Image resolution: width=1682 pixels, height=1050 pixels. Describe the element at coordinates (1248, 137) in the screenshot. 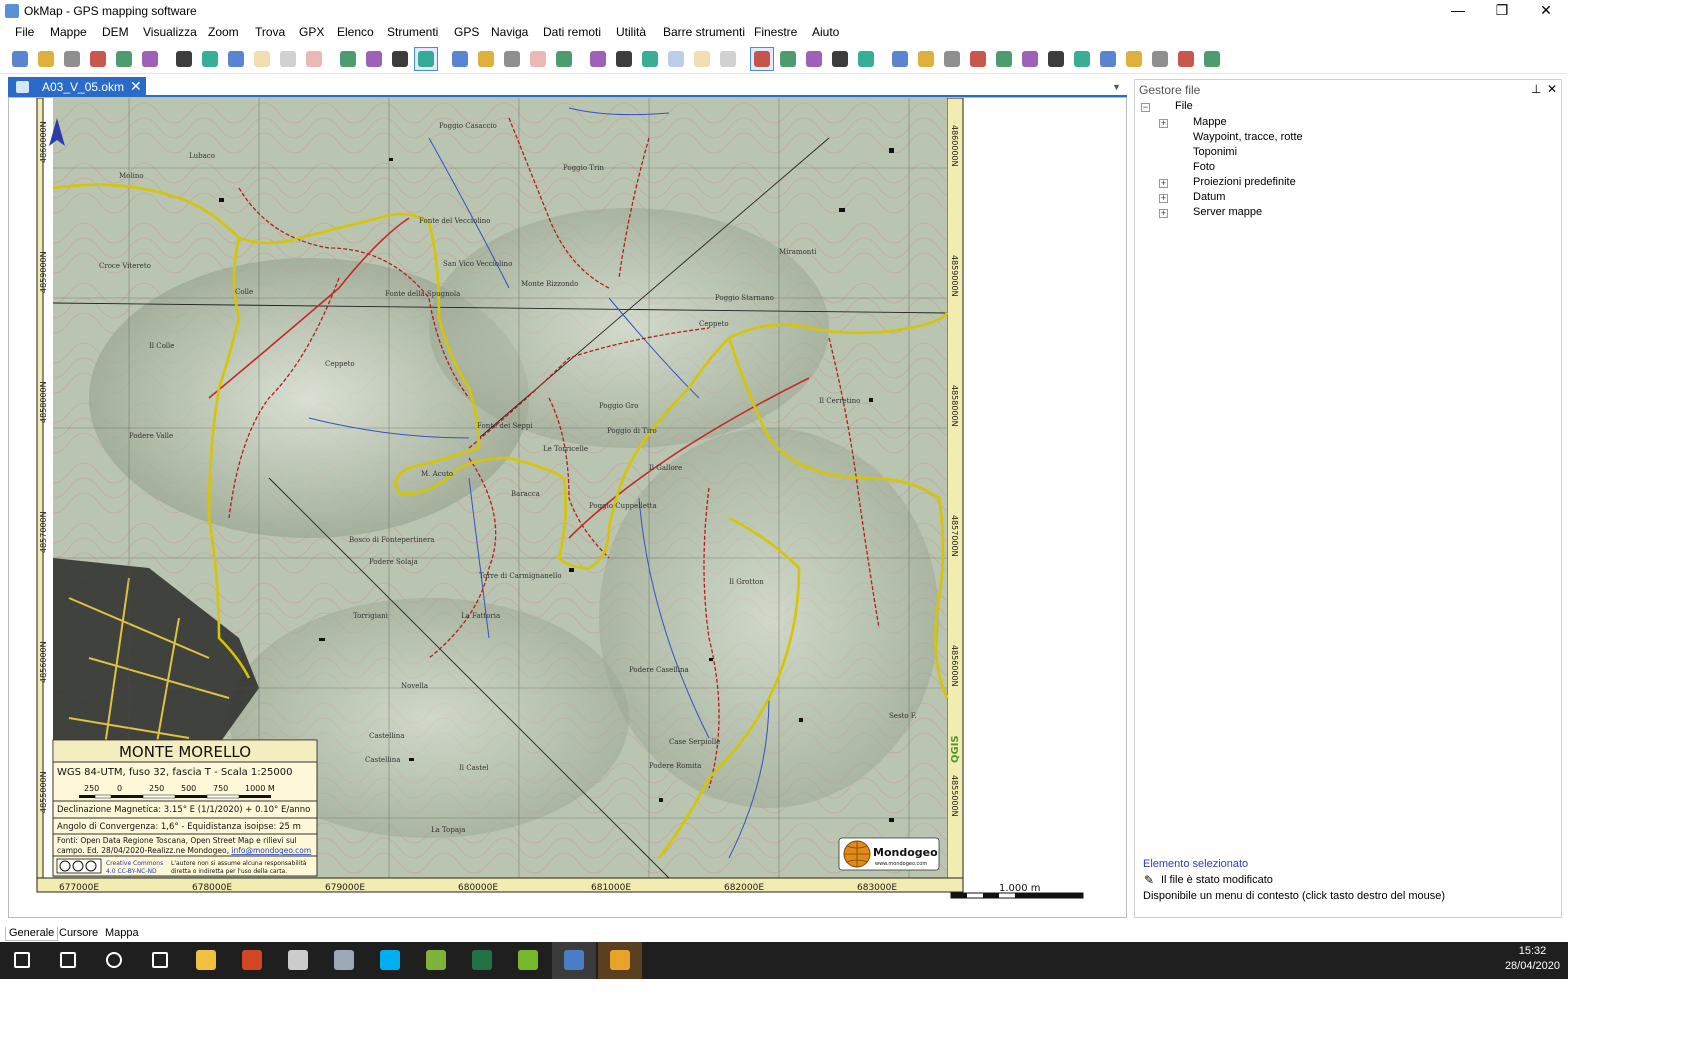

I see `tree-item: Waypoint, tracce, rotte` at that location.